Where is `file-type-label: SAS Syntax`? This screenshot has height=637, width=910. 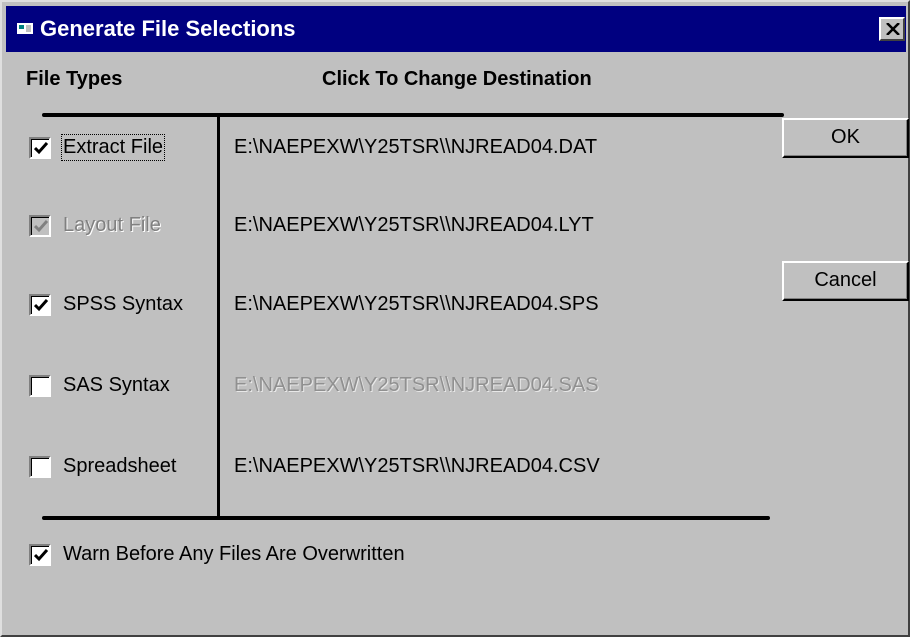
file-type-label: SAS Syntax is located at coordinates (116, 385).